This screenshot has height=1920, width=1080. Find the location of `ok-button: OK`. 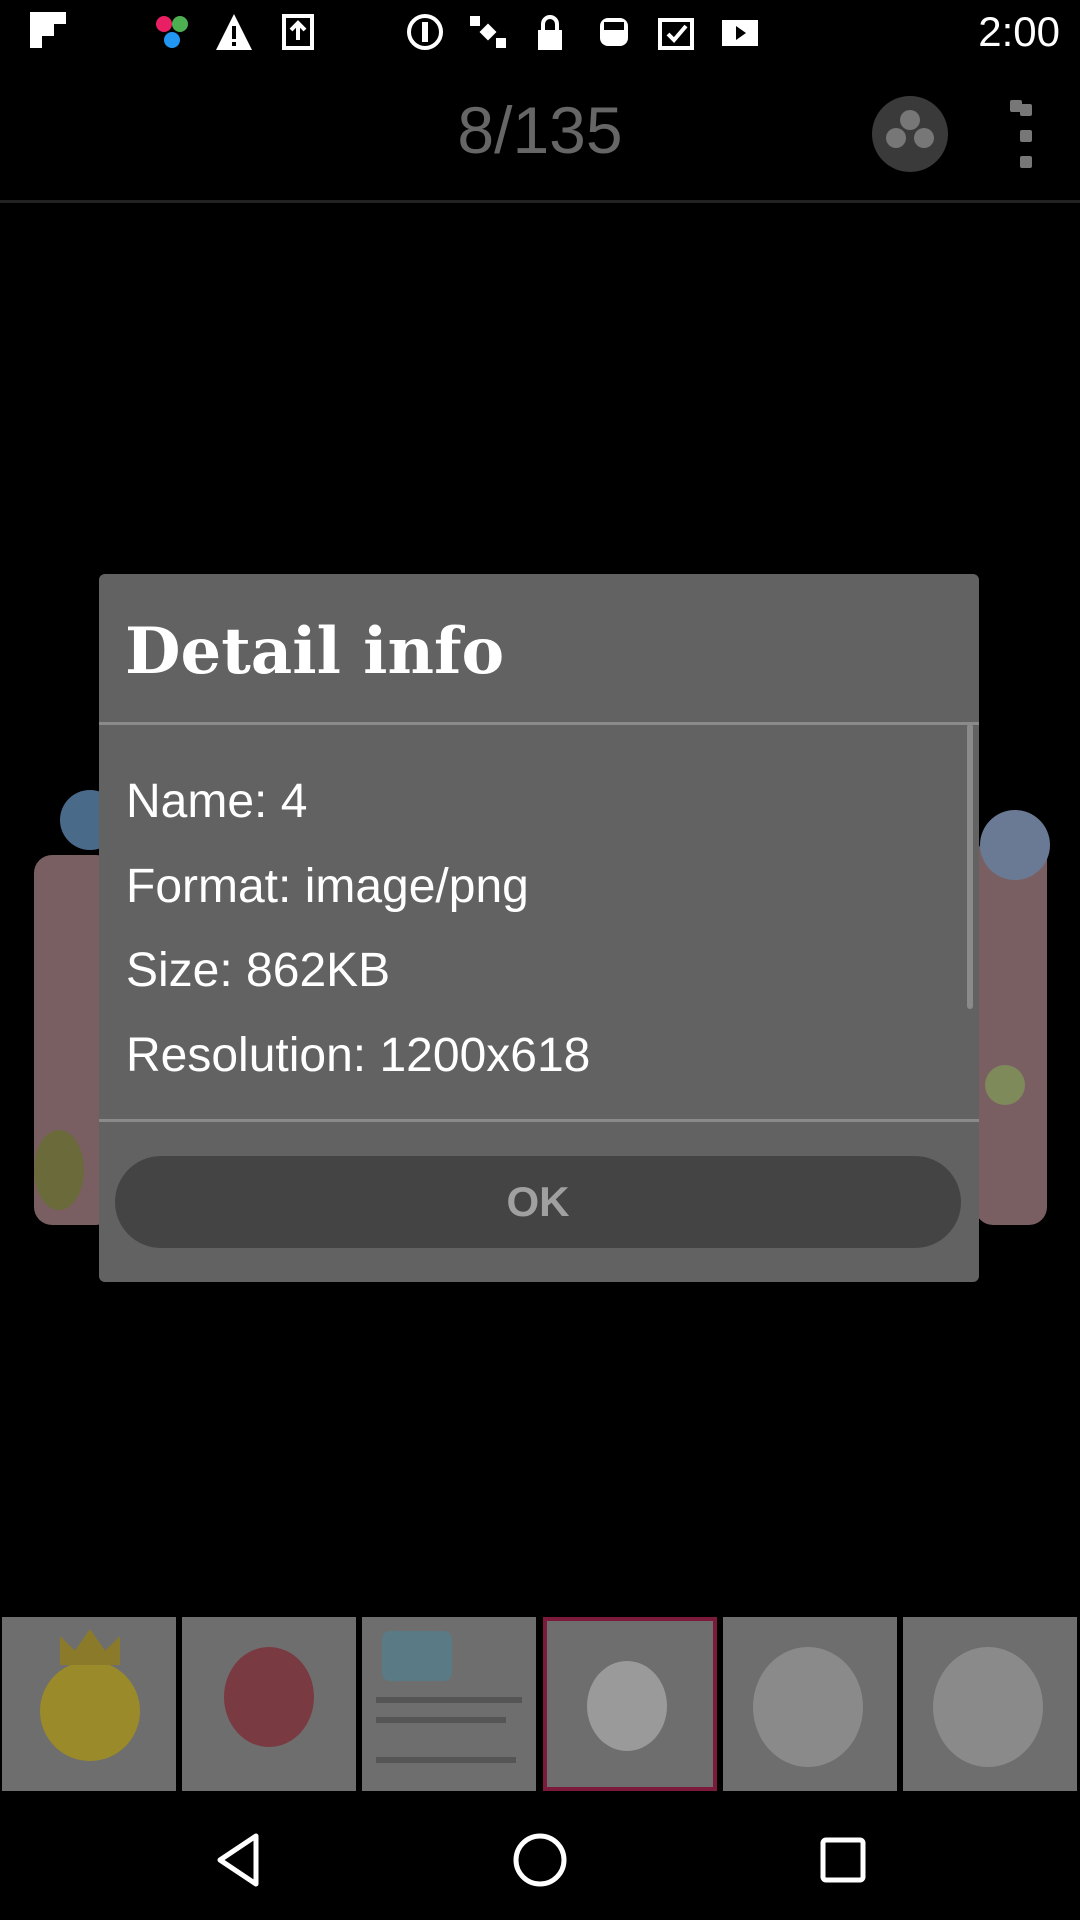

ok-button: OK is located at coordinates (538, 1202).